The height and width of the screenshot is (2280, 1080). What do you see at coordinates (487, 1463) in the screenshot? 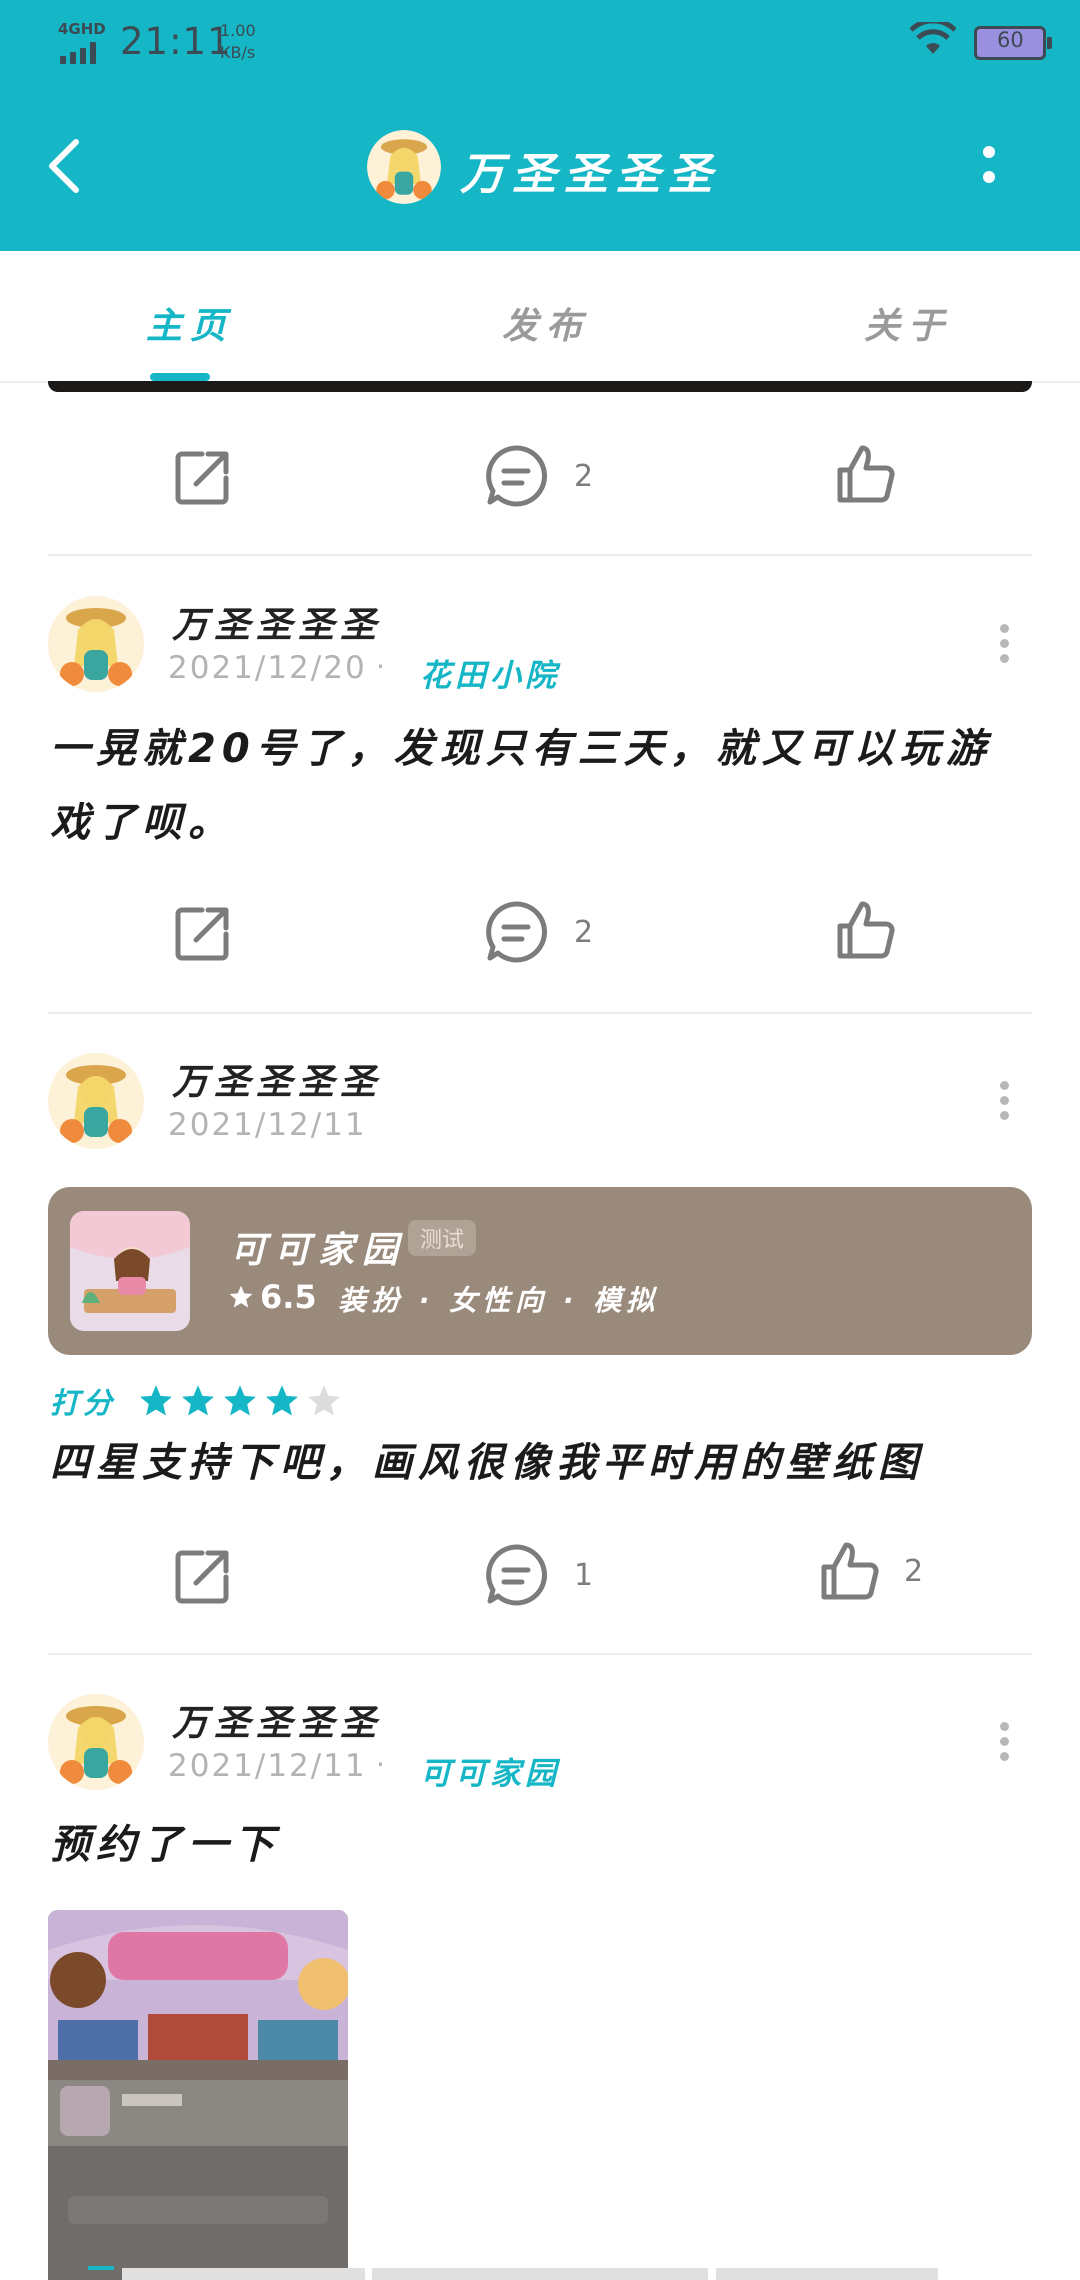
I see `post-text: 四星支持下吧，画风很像我平时用的壁纸图` at bounding box center [487, 1463].